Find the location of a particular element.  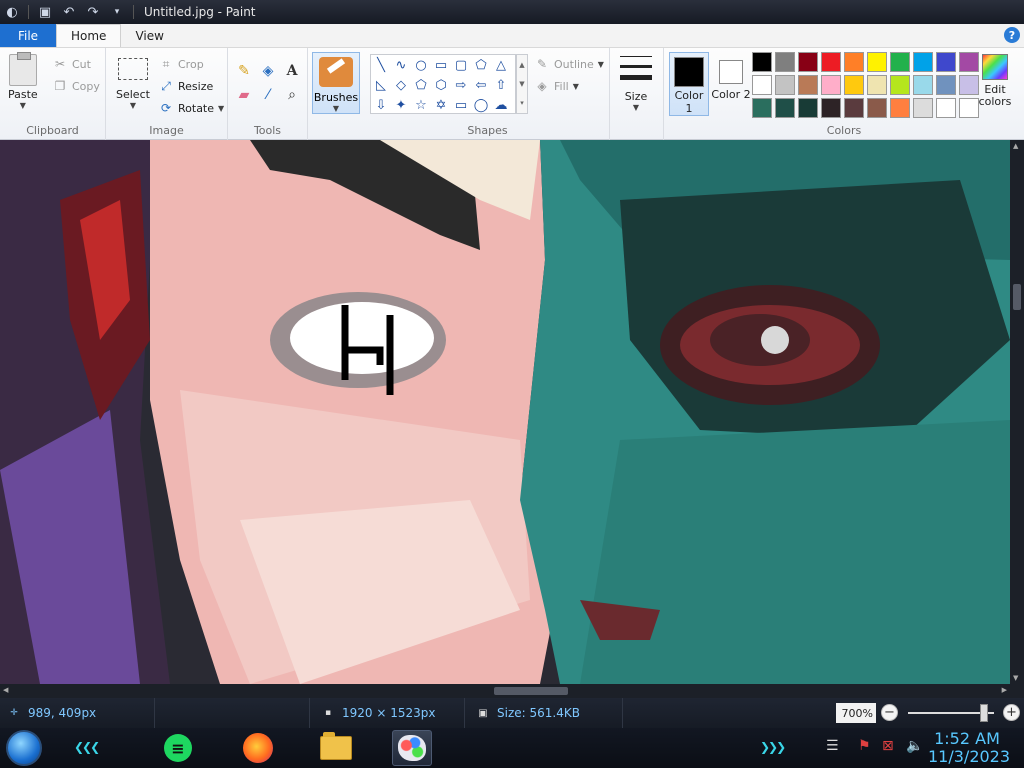

taskbar-paint is located at coordinates (412, 748).